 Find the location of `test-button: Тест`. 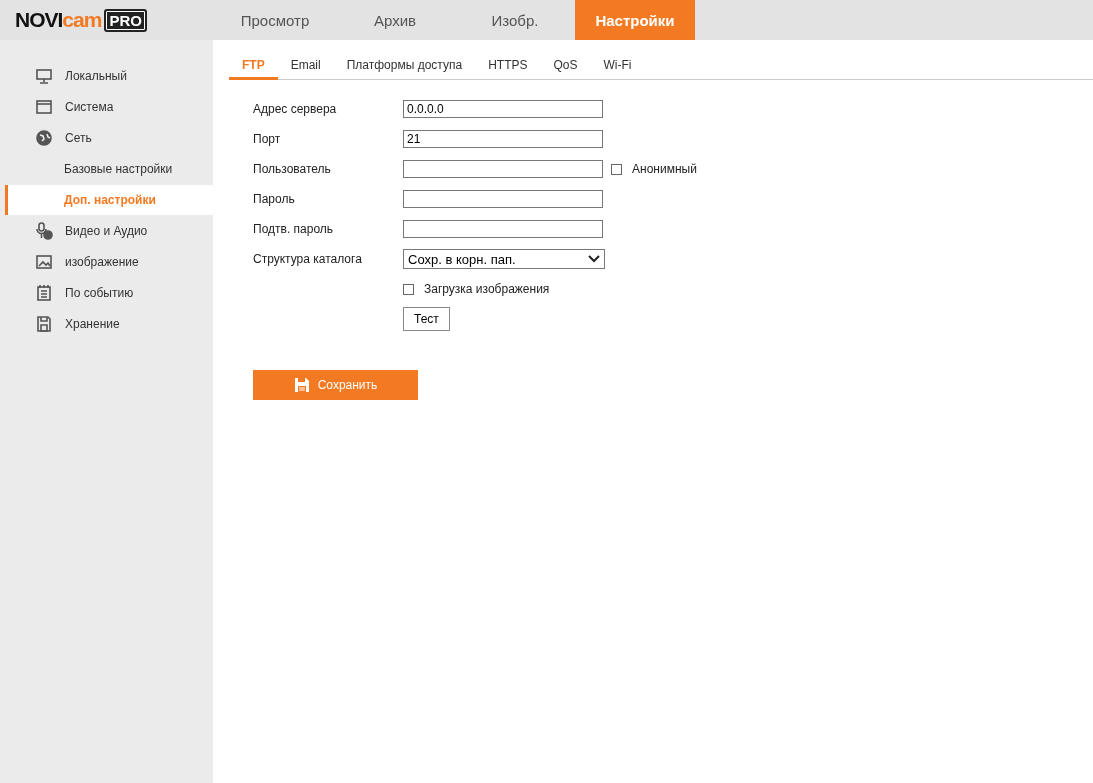

test-button: Тест is located at coordinates (426, 319).